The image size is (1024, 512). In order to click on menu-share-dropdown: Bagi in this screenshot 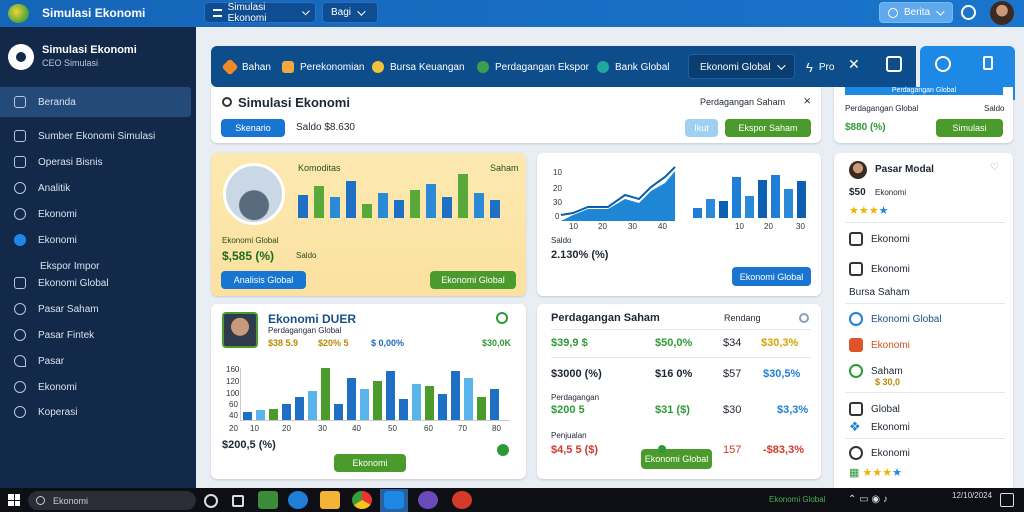, I will do `click(350, 12)`.